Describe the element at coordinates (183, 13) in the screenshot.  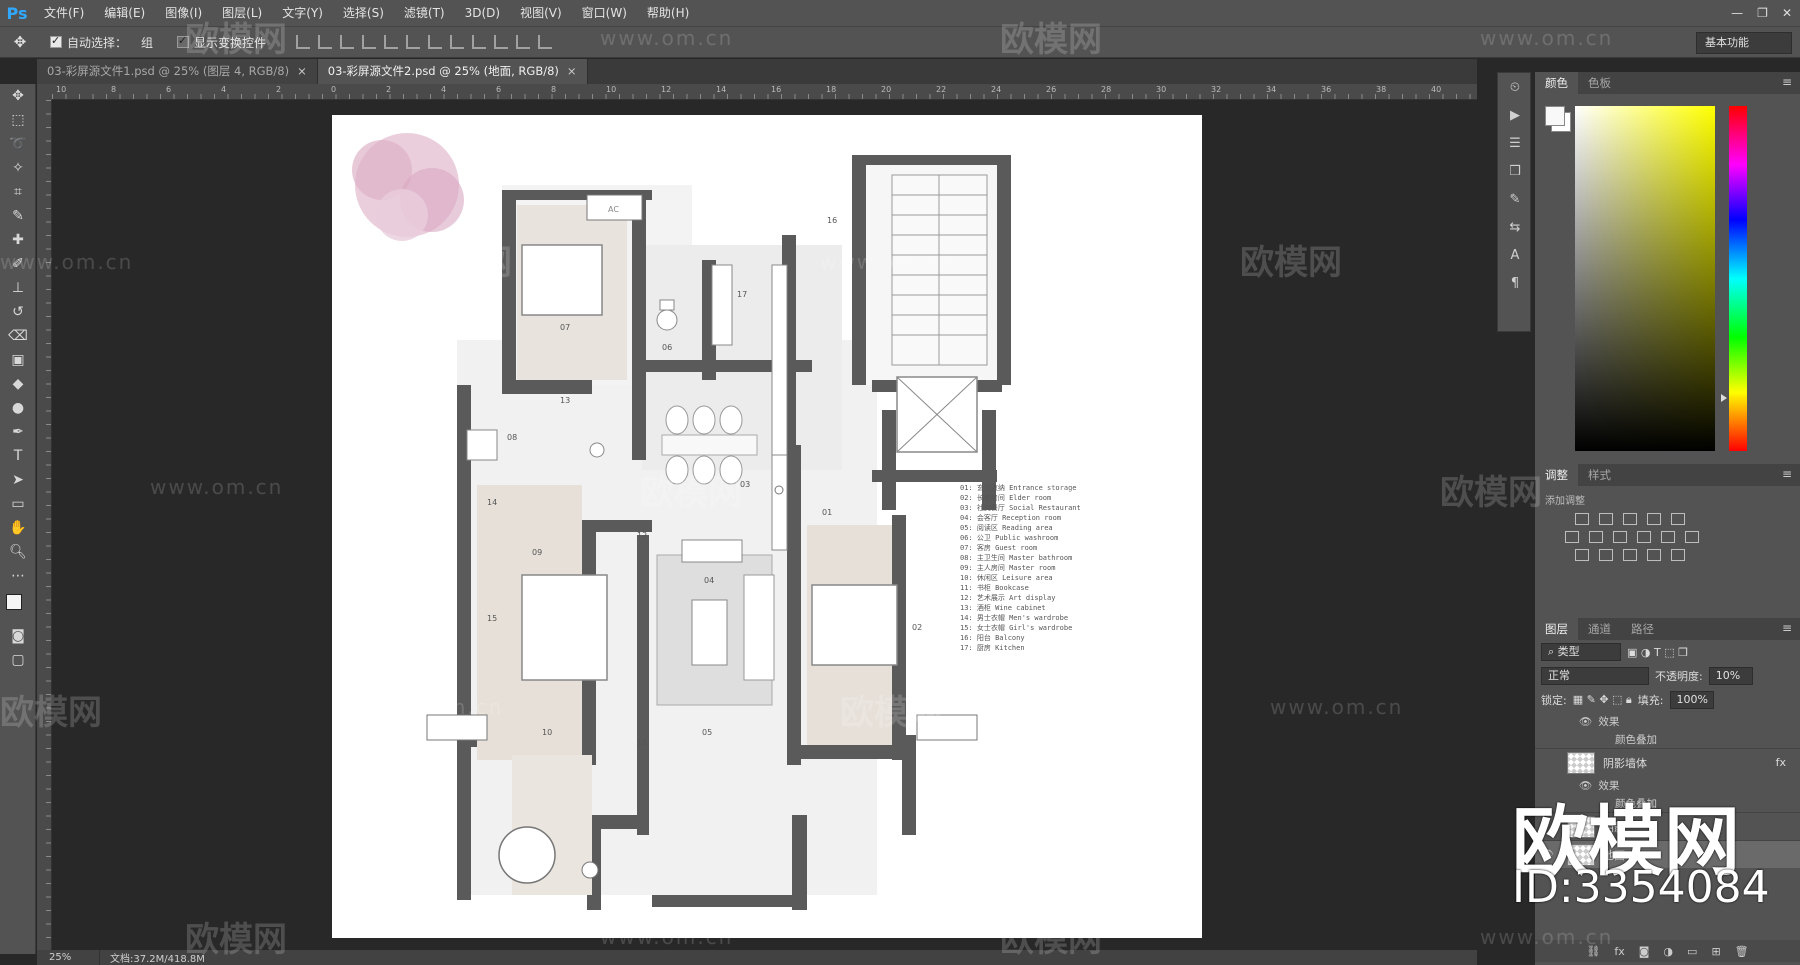
I see `menu-image: 图像(I)` at that location.